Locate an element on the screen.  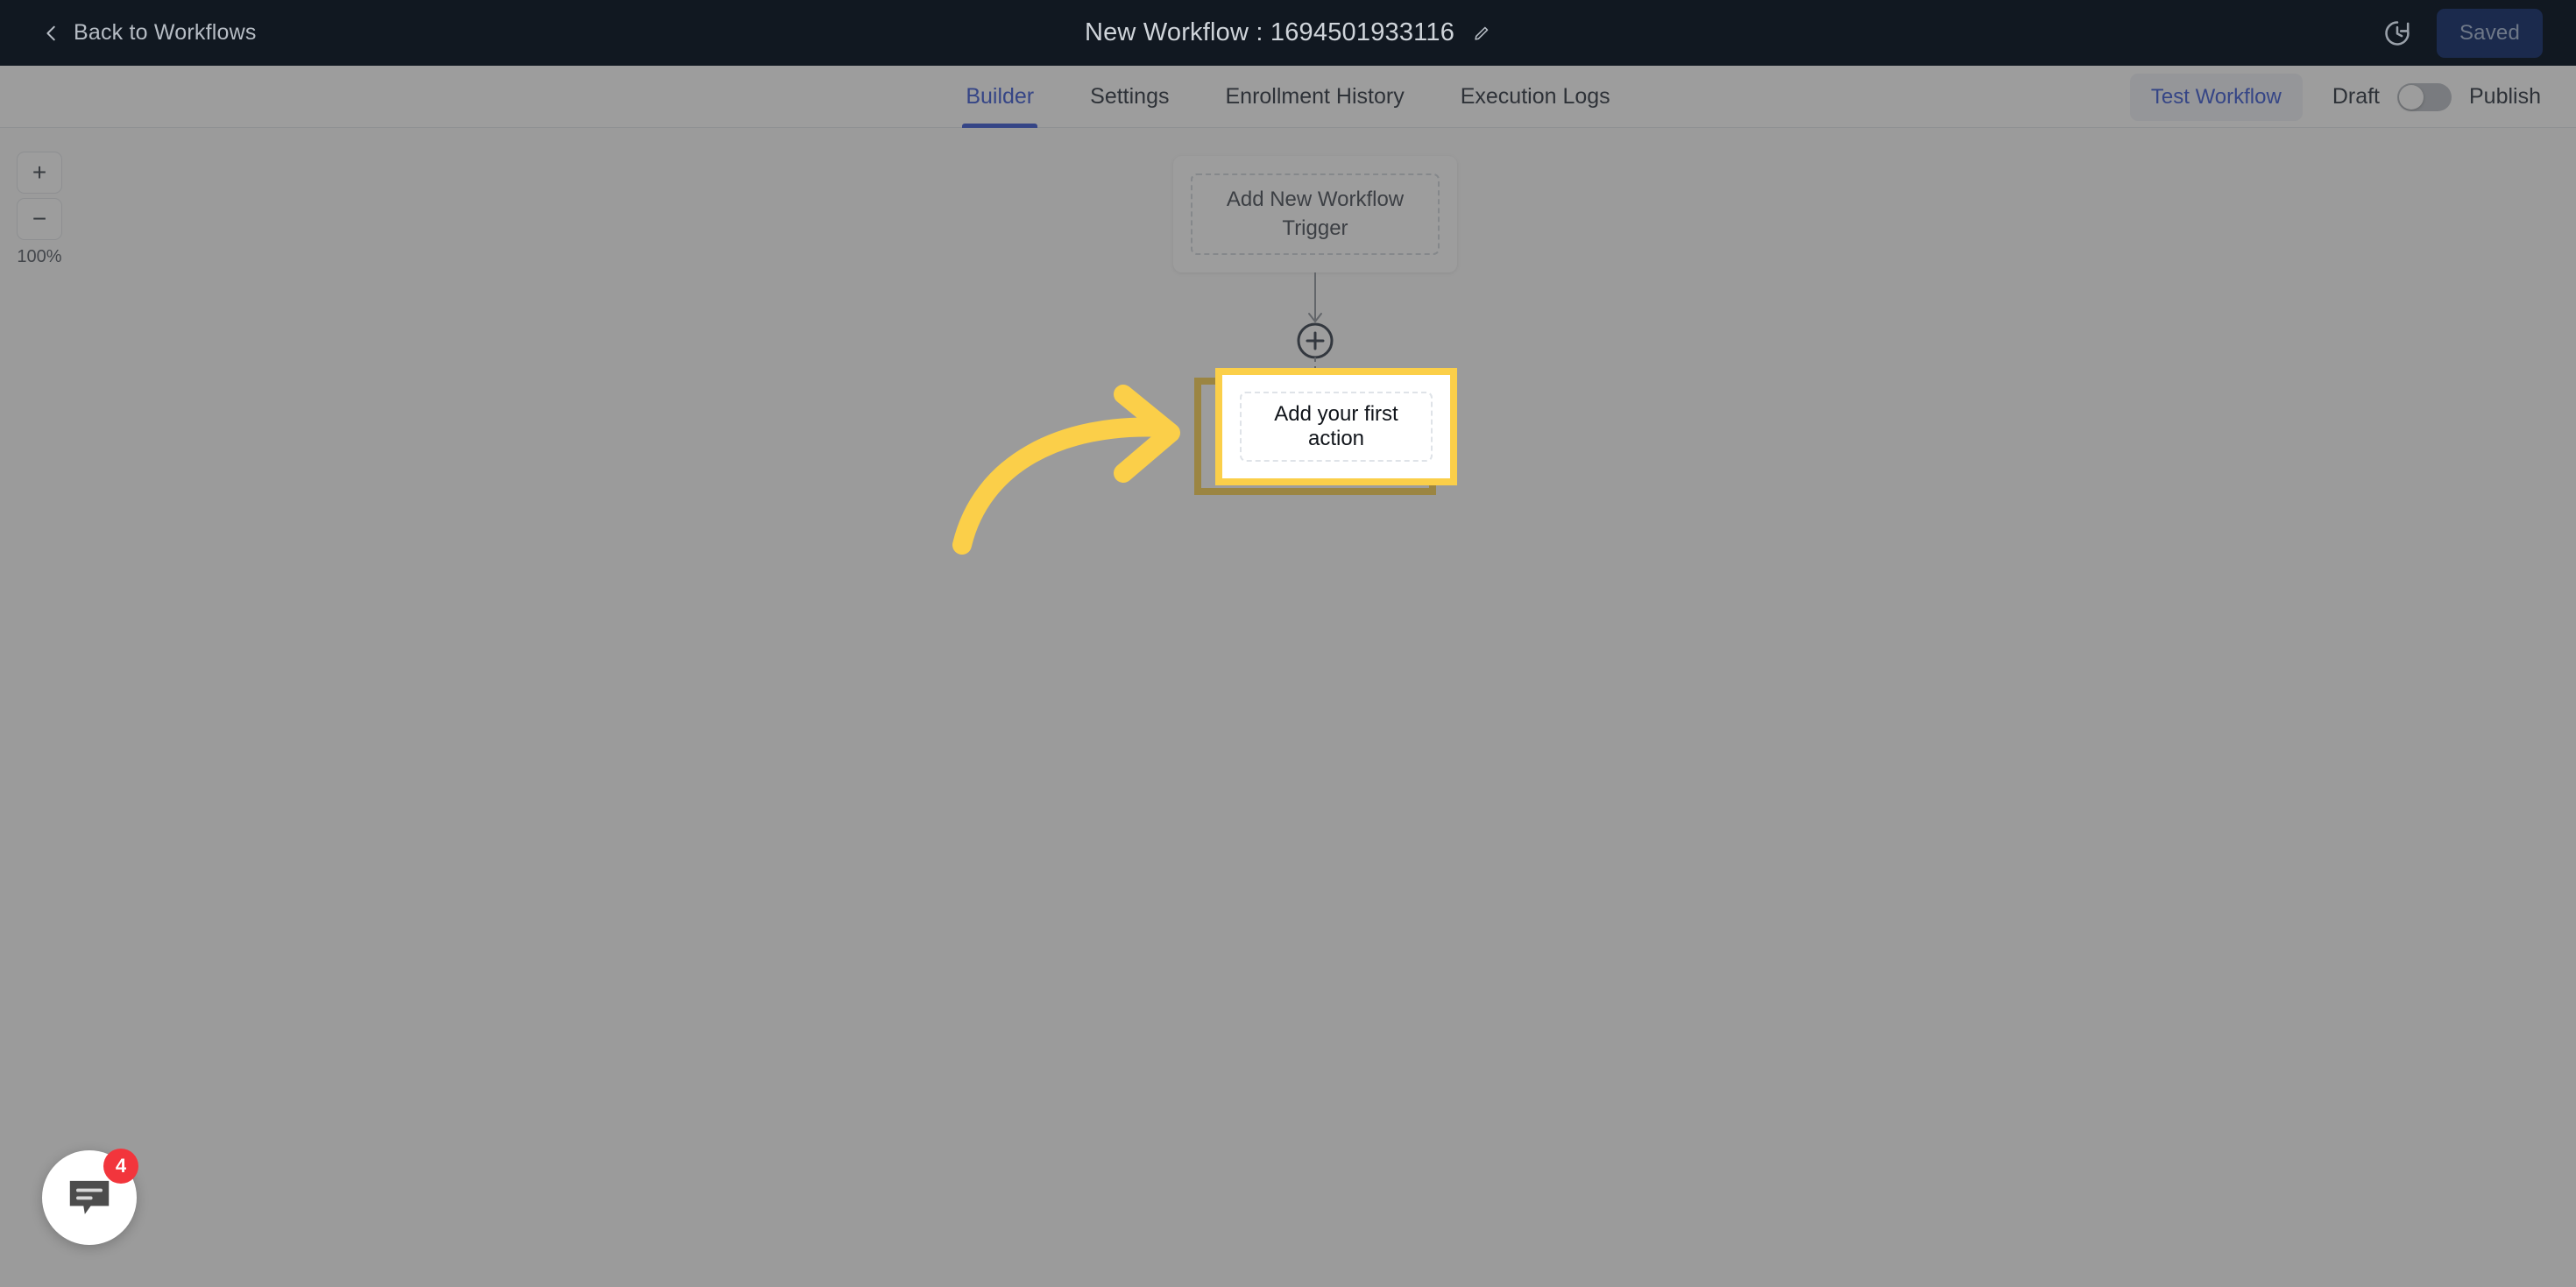
zoom-out-icon: − is located at coordinates (39, 218).